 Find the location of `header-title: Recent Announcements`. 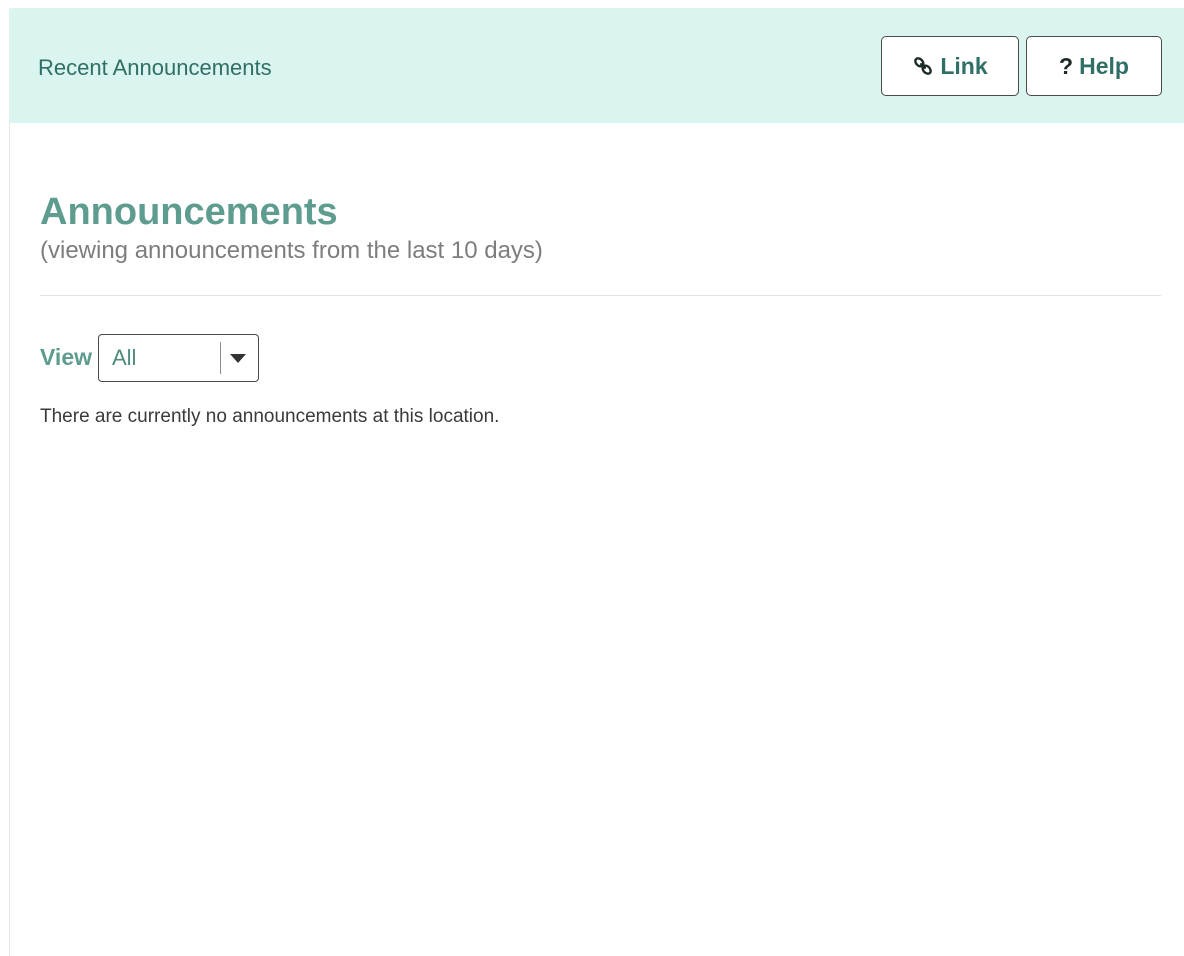

header-title: Recent Announcements is located at coordinates (155, 67).